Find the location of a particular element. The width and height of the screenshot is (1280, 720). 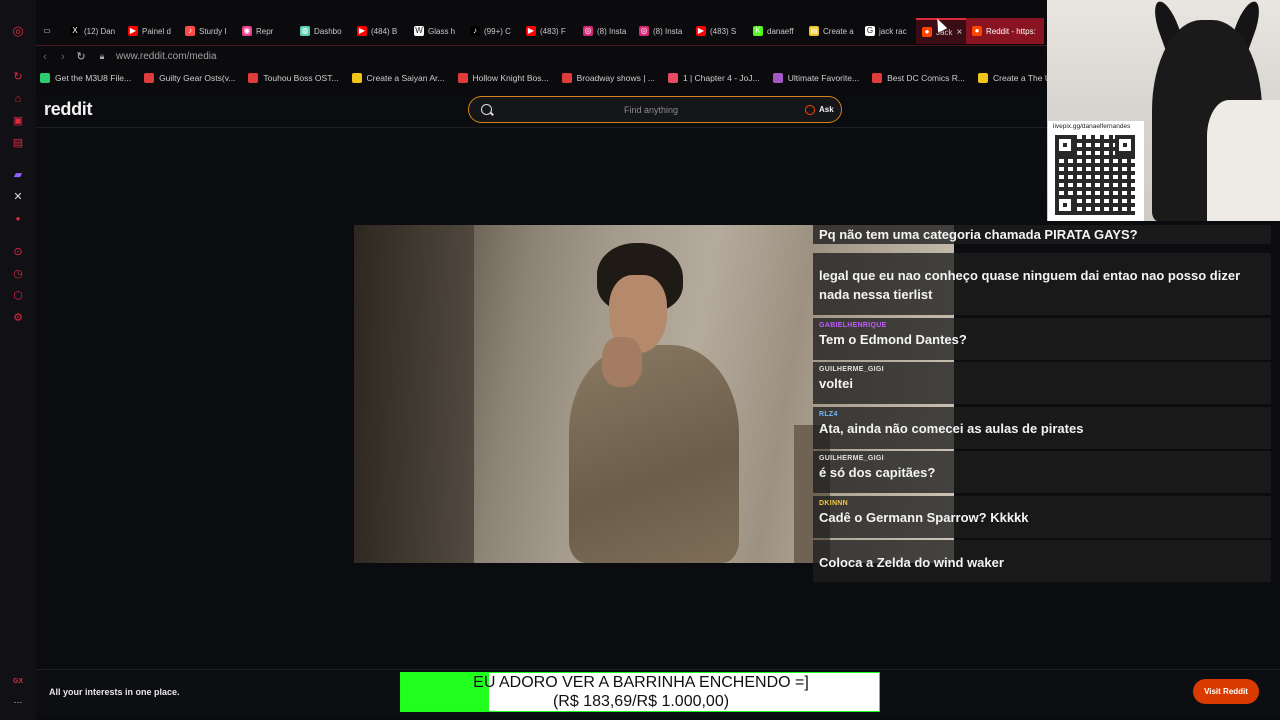

tab-11: ▶ (483) S is located at coordinates (718, 31).